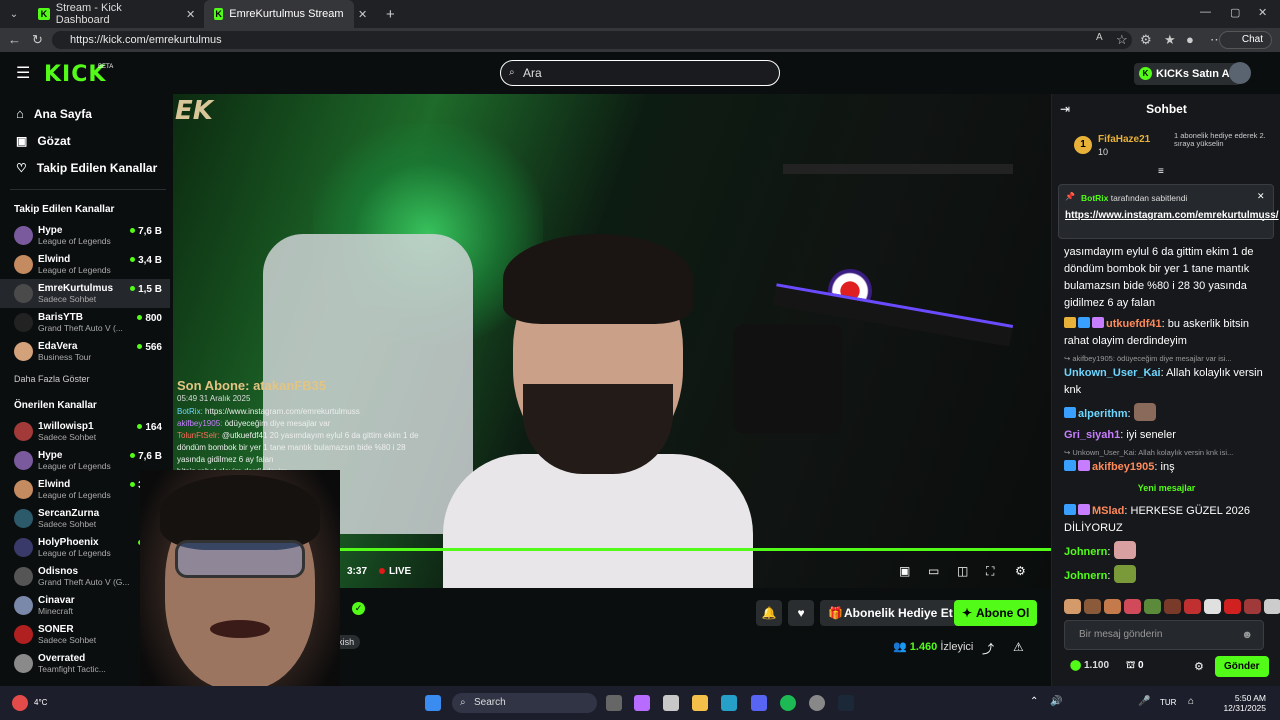 This screenshot has width=1280, height=720. Describe the element at coordinates (390, 14) in the screenshot. I see `new-tab-icon: +` at that location.